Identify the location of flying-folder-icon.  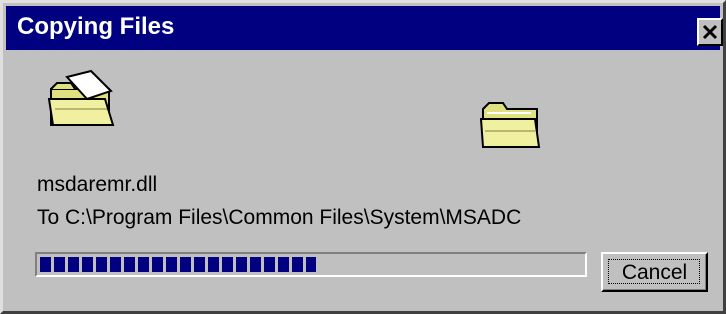
(81, 97).